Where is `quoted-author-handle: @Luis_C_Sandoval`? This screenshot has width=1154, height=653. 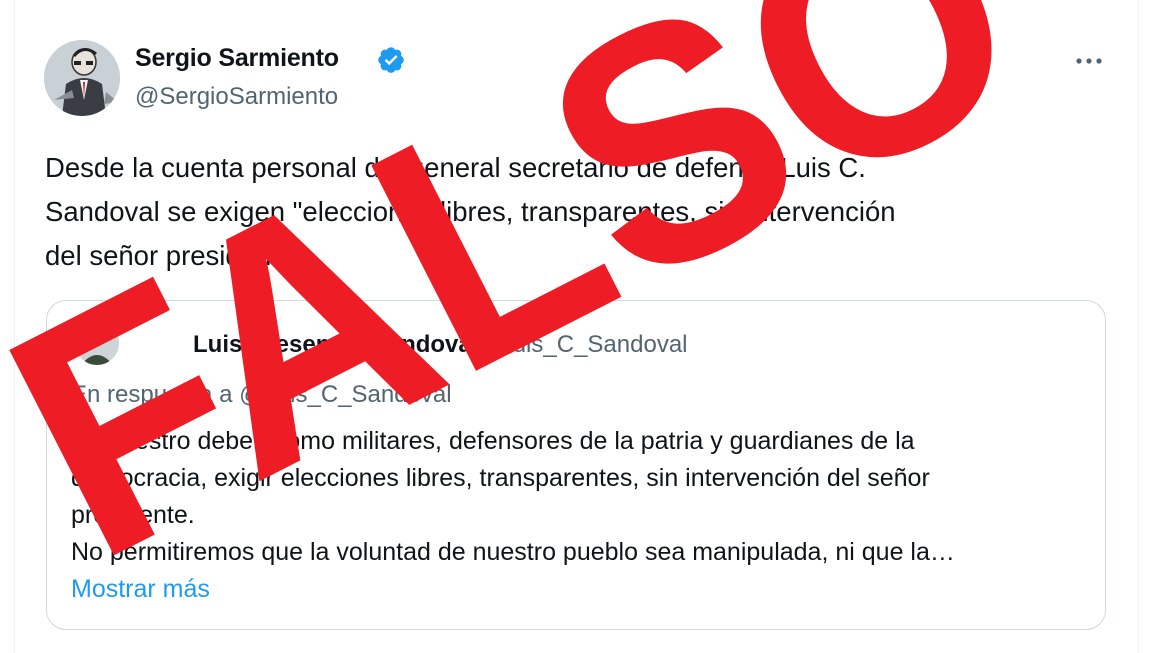
quoted-author-handle: @Luis_C_Sandoval is located at coordinates (581, 345).